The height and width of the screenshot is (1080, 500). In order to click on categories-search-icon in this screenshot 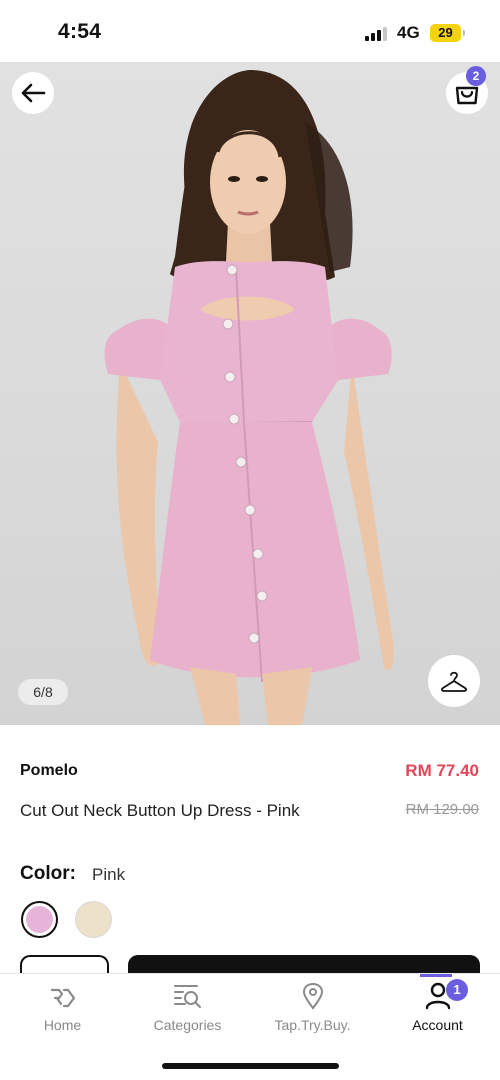, I will do `click(187, 996)`.